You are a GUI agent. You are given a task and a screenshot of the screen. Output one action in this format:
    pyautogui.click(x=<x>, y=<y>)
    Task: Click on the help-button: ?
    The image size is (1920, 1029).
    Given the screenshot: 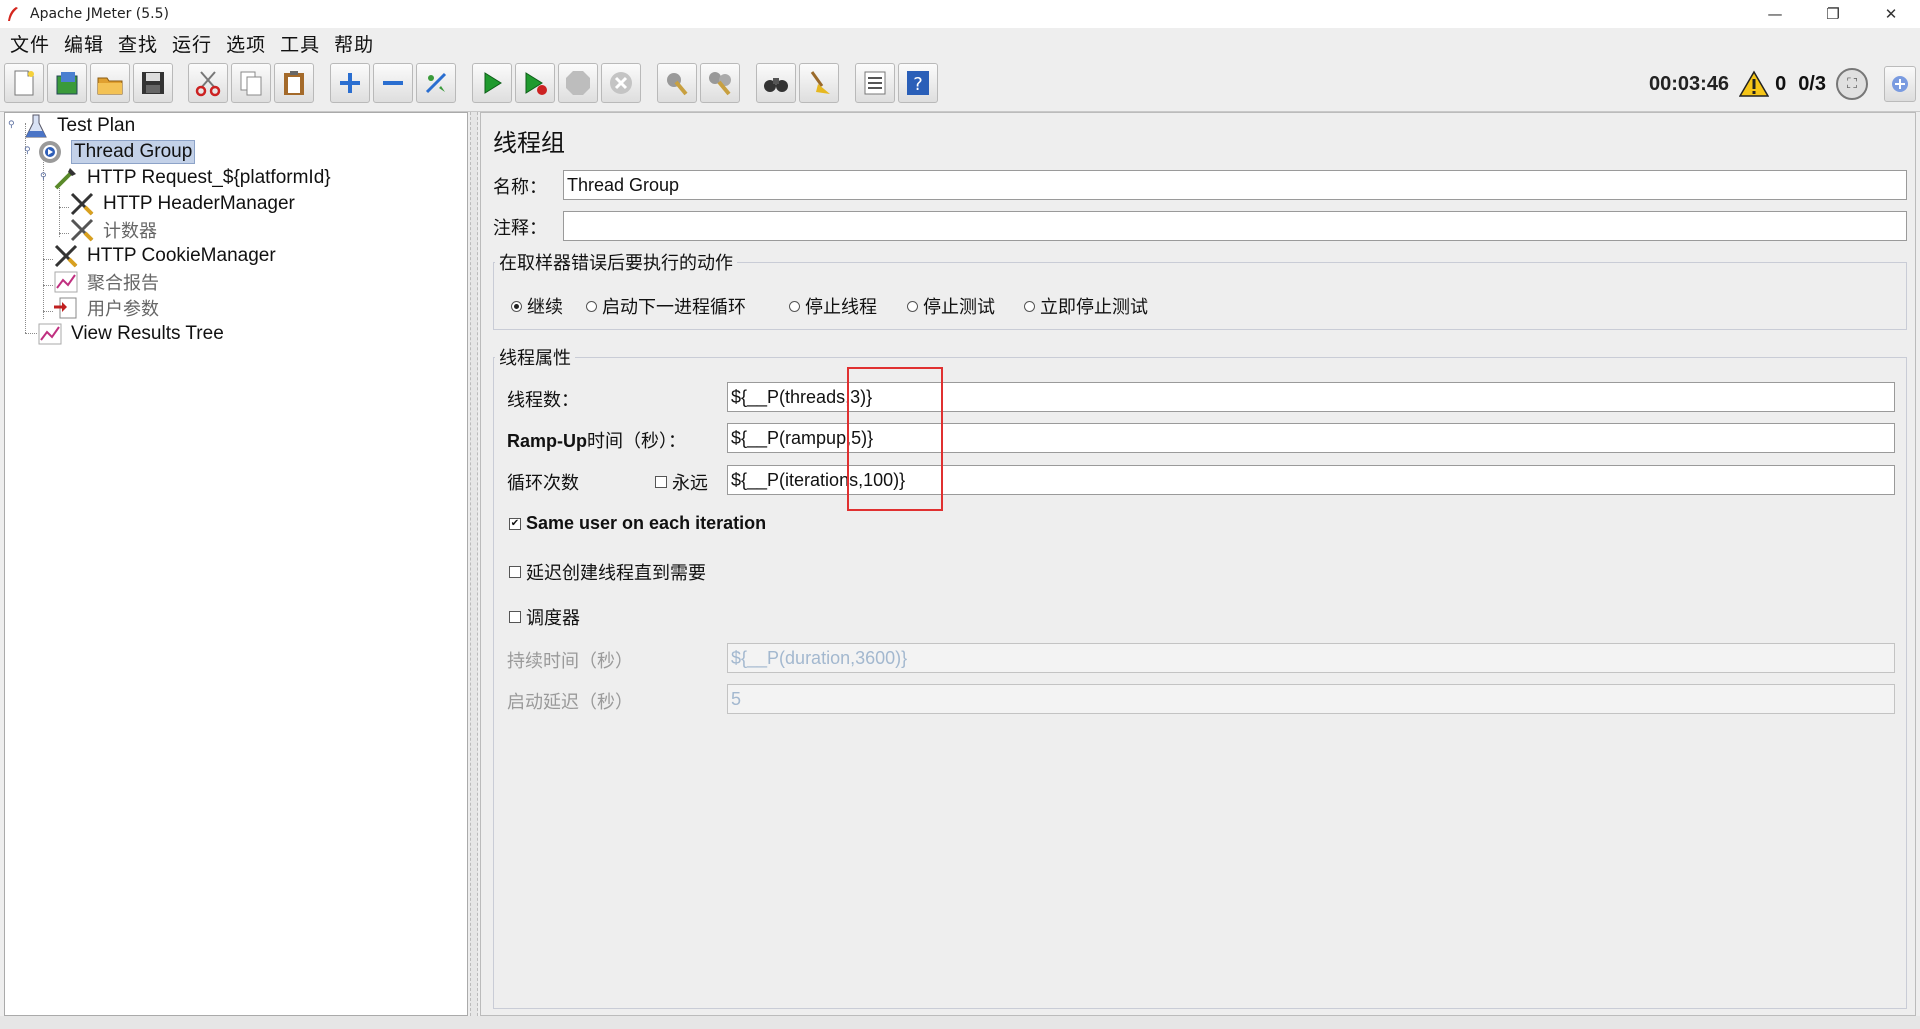 What is the action you would take?
    pyautogui.click(x=918, y=83)
    